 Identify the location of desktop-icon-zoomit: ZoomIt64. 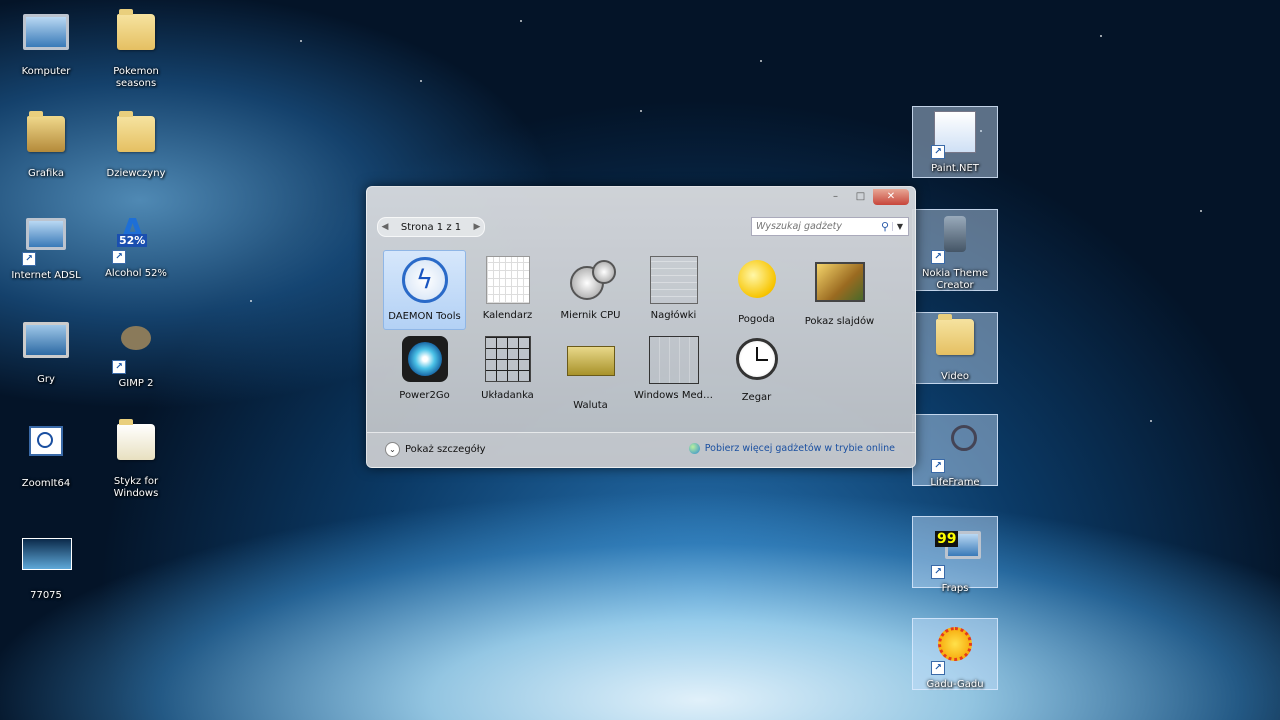
(46, 454).